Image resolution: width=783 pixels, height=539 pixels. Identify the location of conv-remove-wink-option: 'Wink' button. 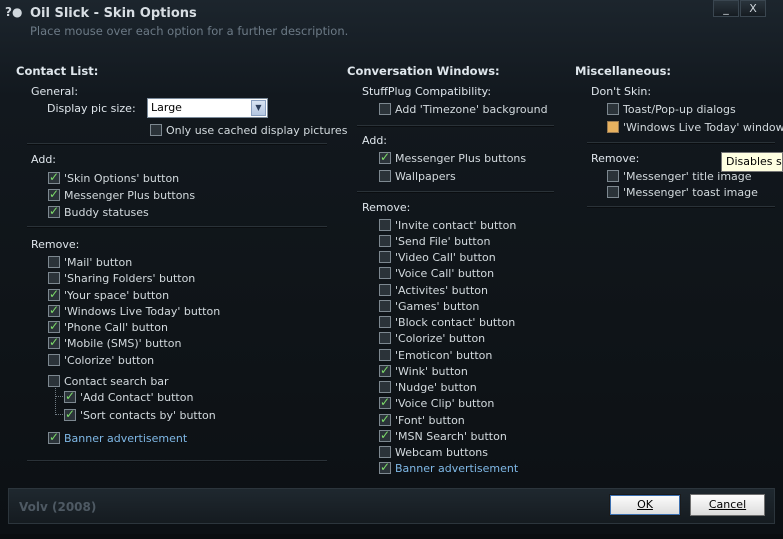
(423, 370).